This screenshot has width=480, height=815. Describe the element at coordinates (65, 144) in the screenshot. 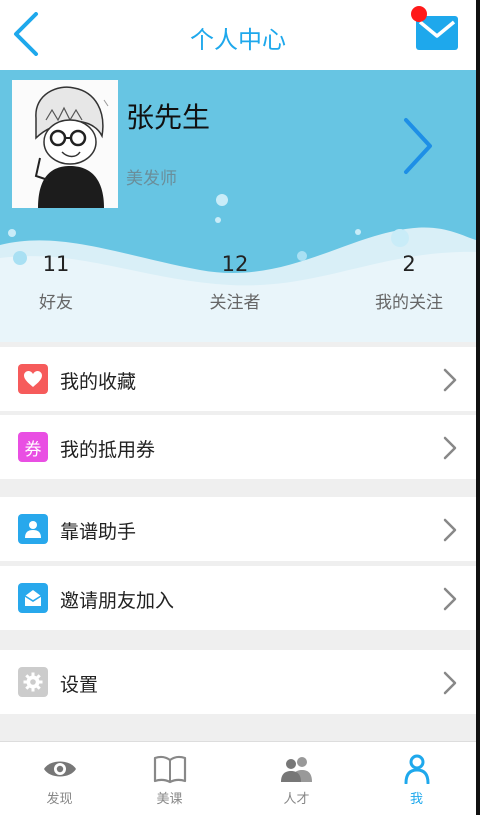

I see `avatar` at that location.